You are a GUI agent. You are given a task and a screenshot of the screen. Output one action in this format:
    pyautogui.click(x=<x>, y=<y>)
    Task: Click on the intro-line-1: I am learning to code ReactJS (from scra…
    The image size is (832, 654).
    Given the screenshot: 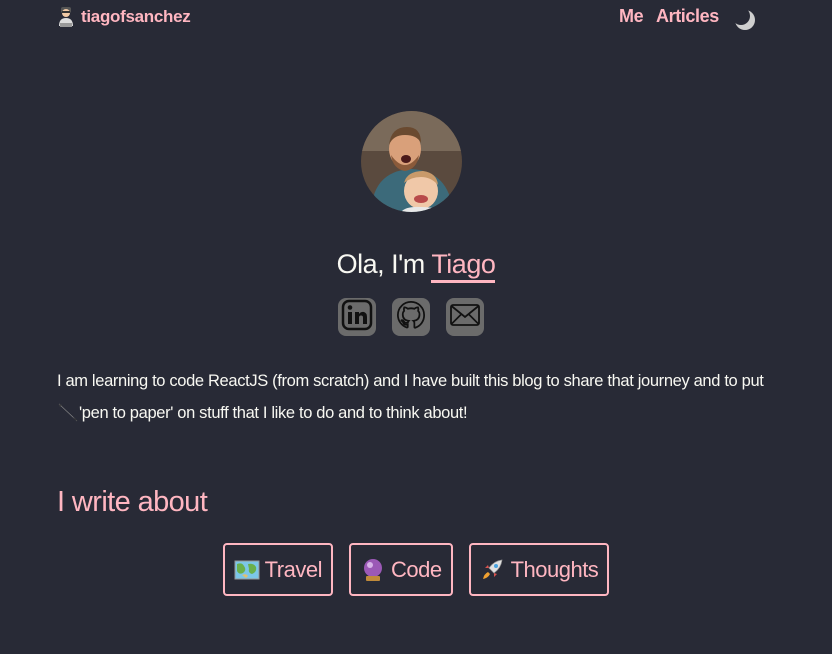 What is the action you would take?
    pyautogui.click(x=410, y=381)
    